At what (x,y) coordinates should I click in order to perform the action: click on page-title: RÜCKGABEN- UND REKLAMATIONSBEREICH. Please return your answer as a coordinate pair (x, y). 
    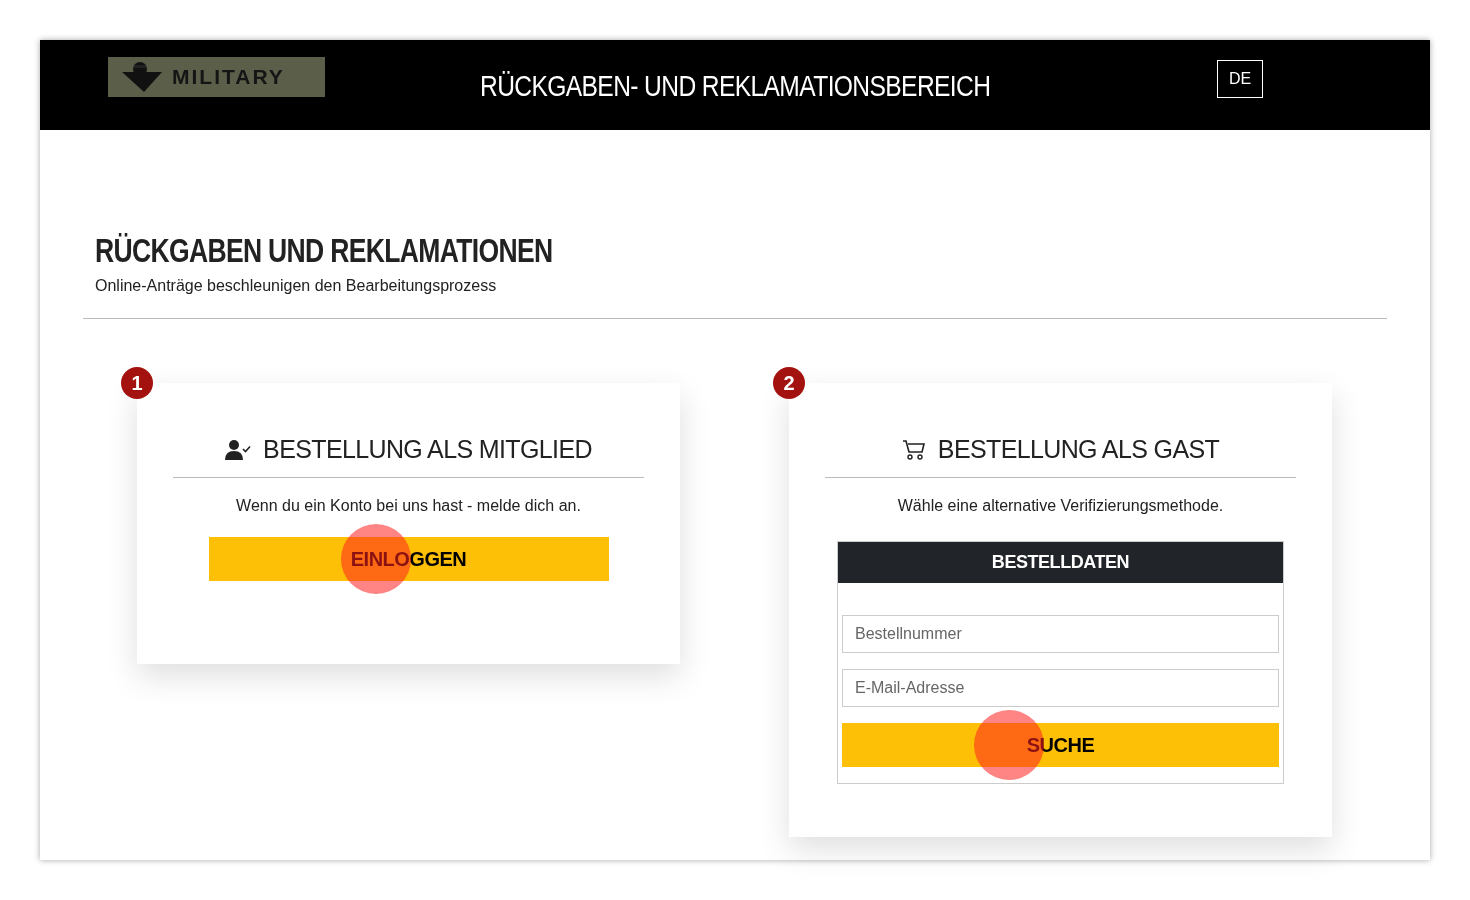
    Looking at the image, I should click on (735, 85).